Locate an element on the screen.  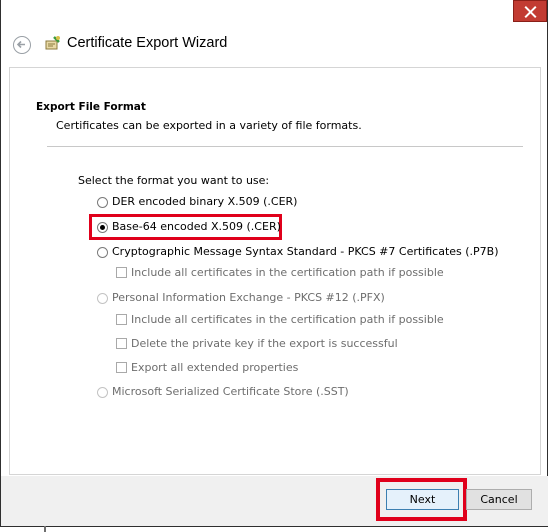
section-heading: Export File Format is located at coordinates (91, 107).